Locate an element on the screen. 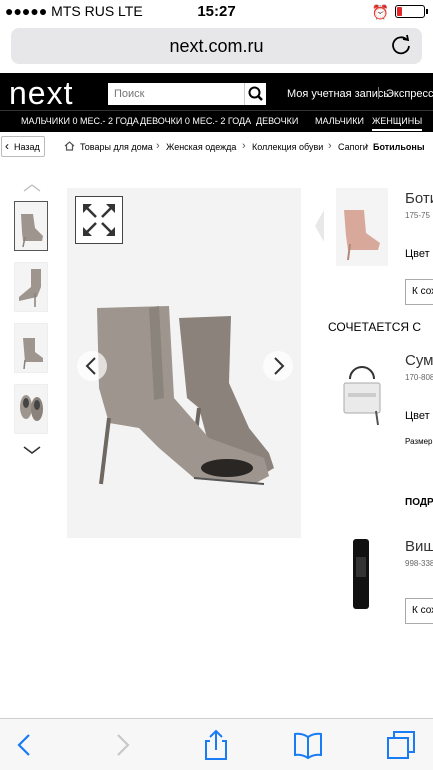  nav-item-girls-baby: ДЕВОЧКИ 0 МЕС.- 2 ГОДА is located at coordinates (195, 121).